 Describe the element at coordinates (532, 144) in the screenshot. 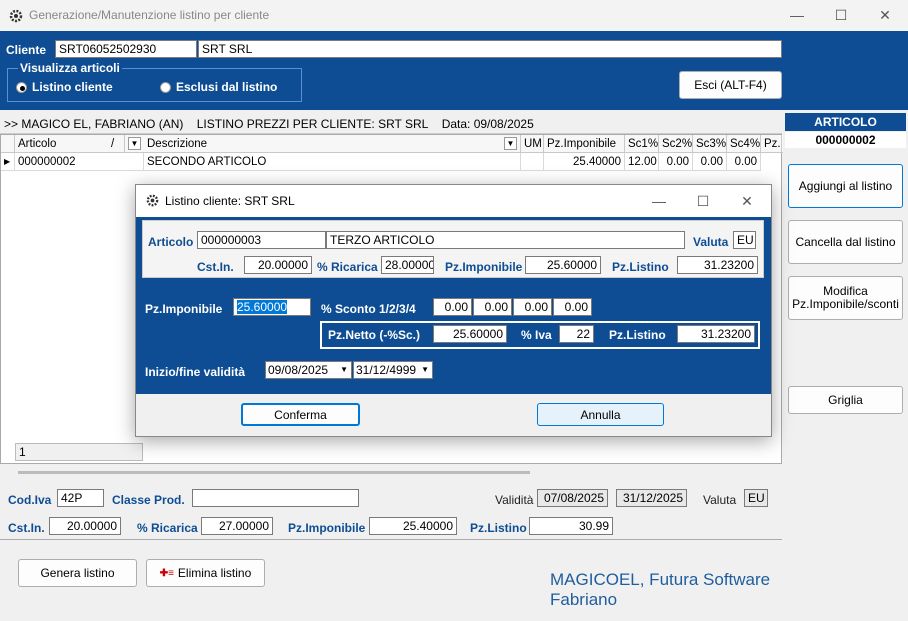

I see `col-um: UM` at that location.